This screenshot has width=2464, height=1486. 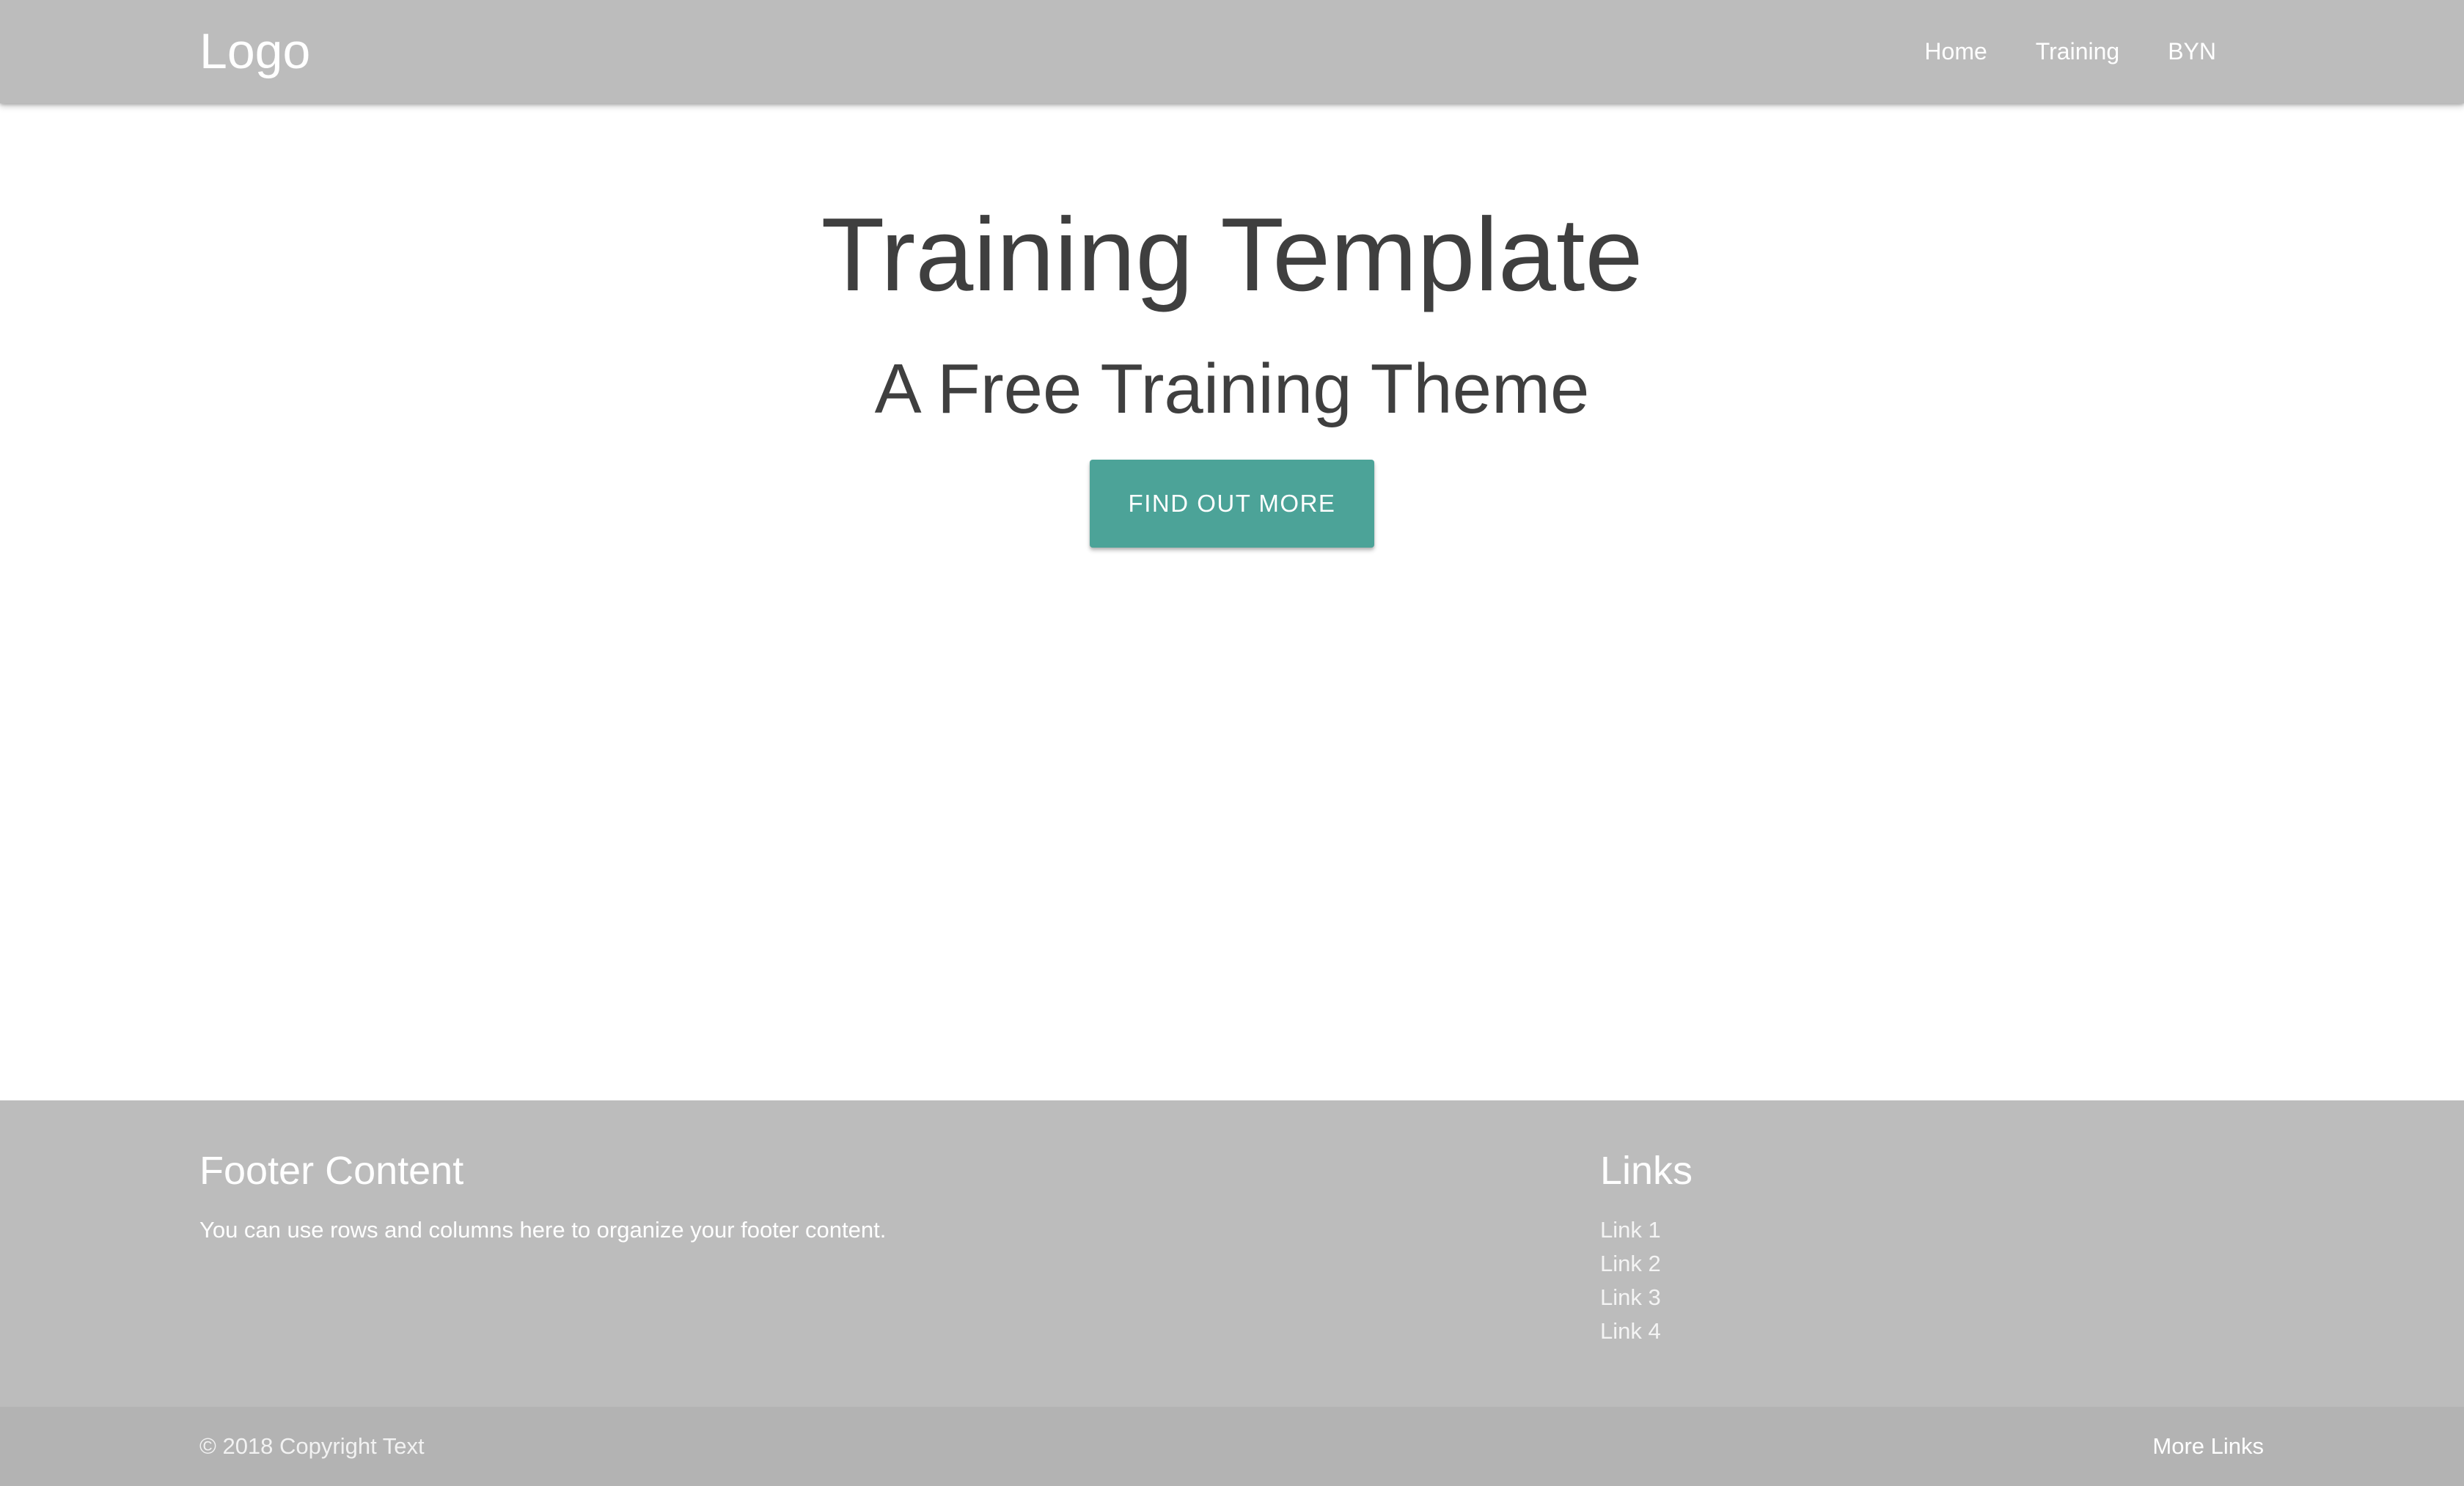 I want to click on more-links-link: More Links, so click(x=2208, y=1446).